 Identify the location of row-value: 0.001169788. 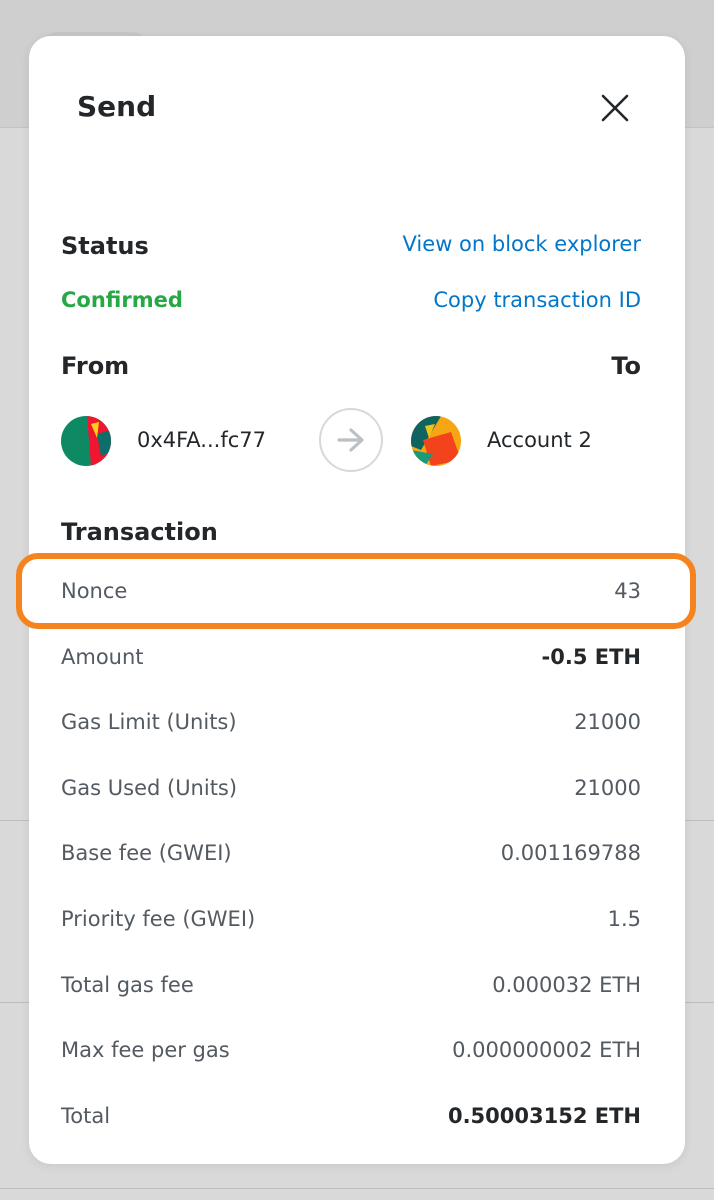
(570, 853).